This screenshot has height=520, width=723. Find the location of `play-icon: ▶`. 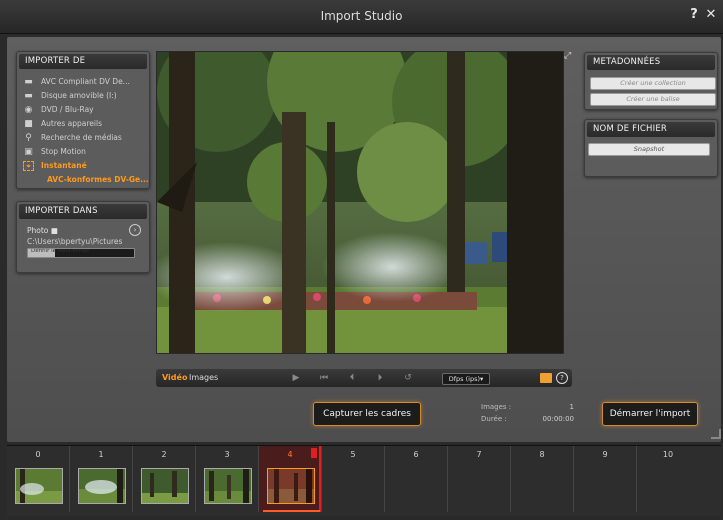

play-icon: ▶ is located at coordinates (296, 378).